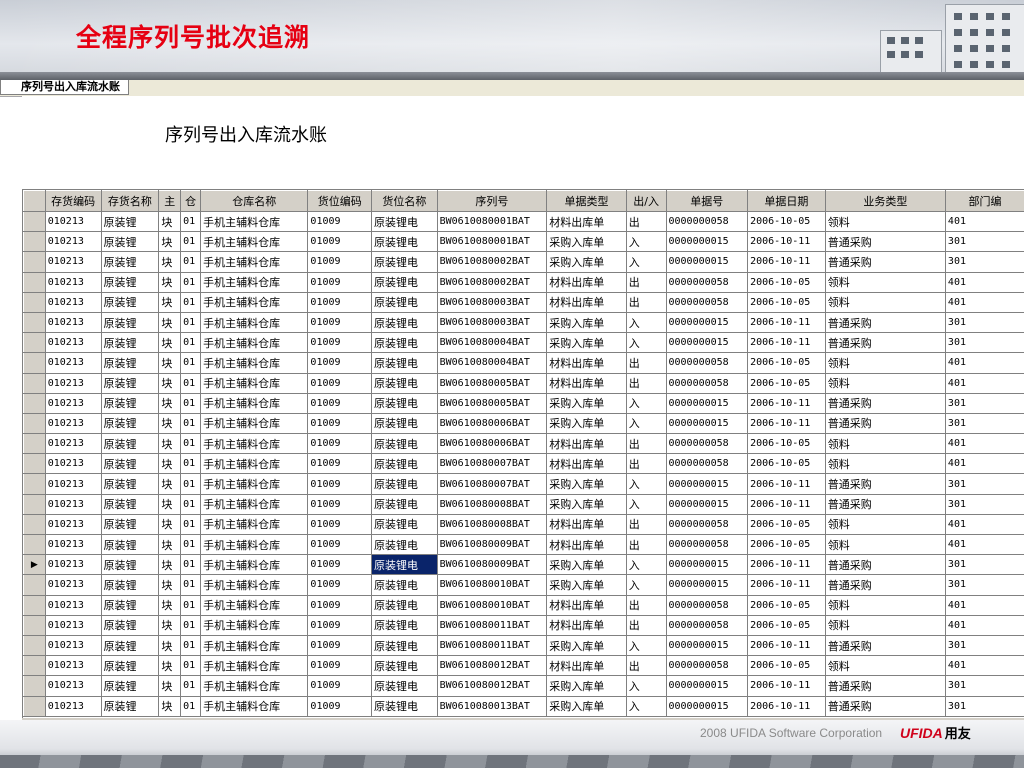  What do you see at coordinates (492, 605) in the screenshot?
I see `table-cell: BW0610080010BAT` at bounding box center [492, 605].